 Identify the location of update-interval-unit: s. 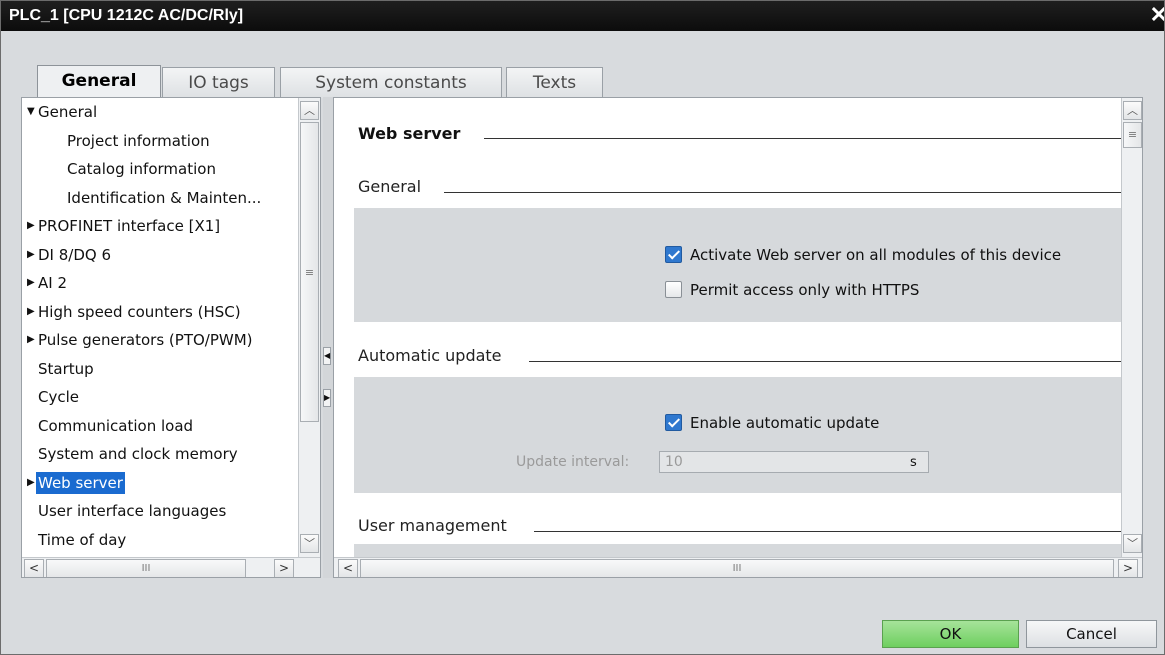
(913, 462).